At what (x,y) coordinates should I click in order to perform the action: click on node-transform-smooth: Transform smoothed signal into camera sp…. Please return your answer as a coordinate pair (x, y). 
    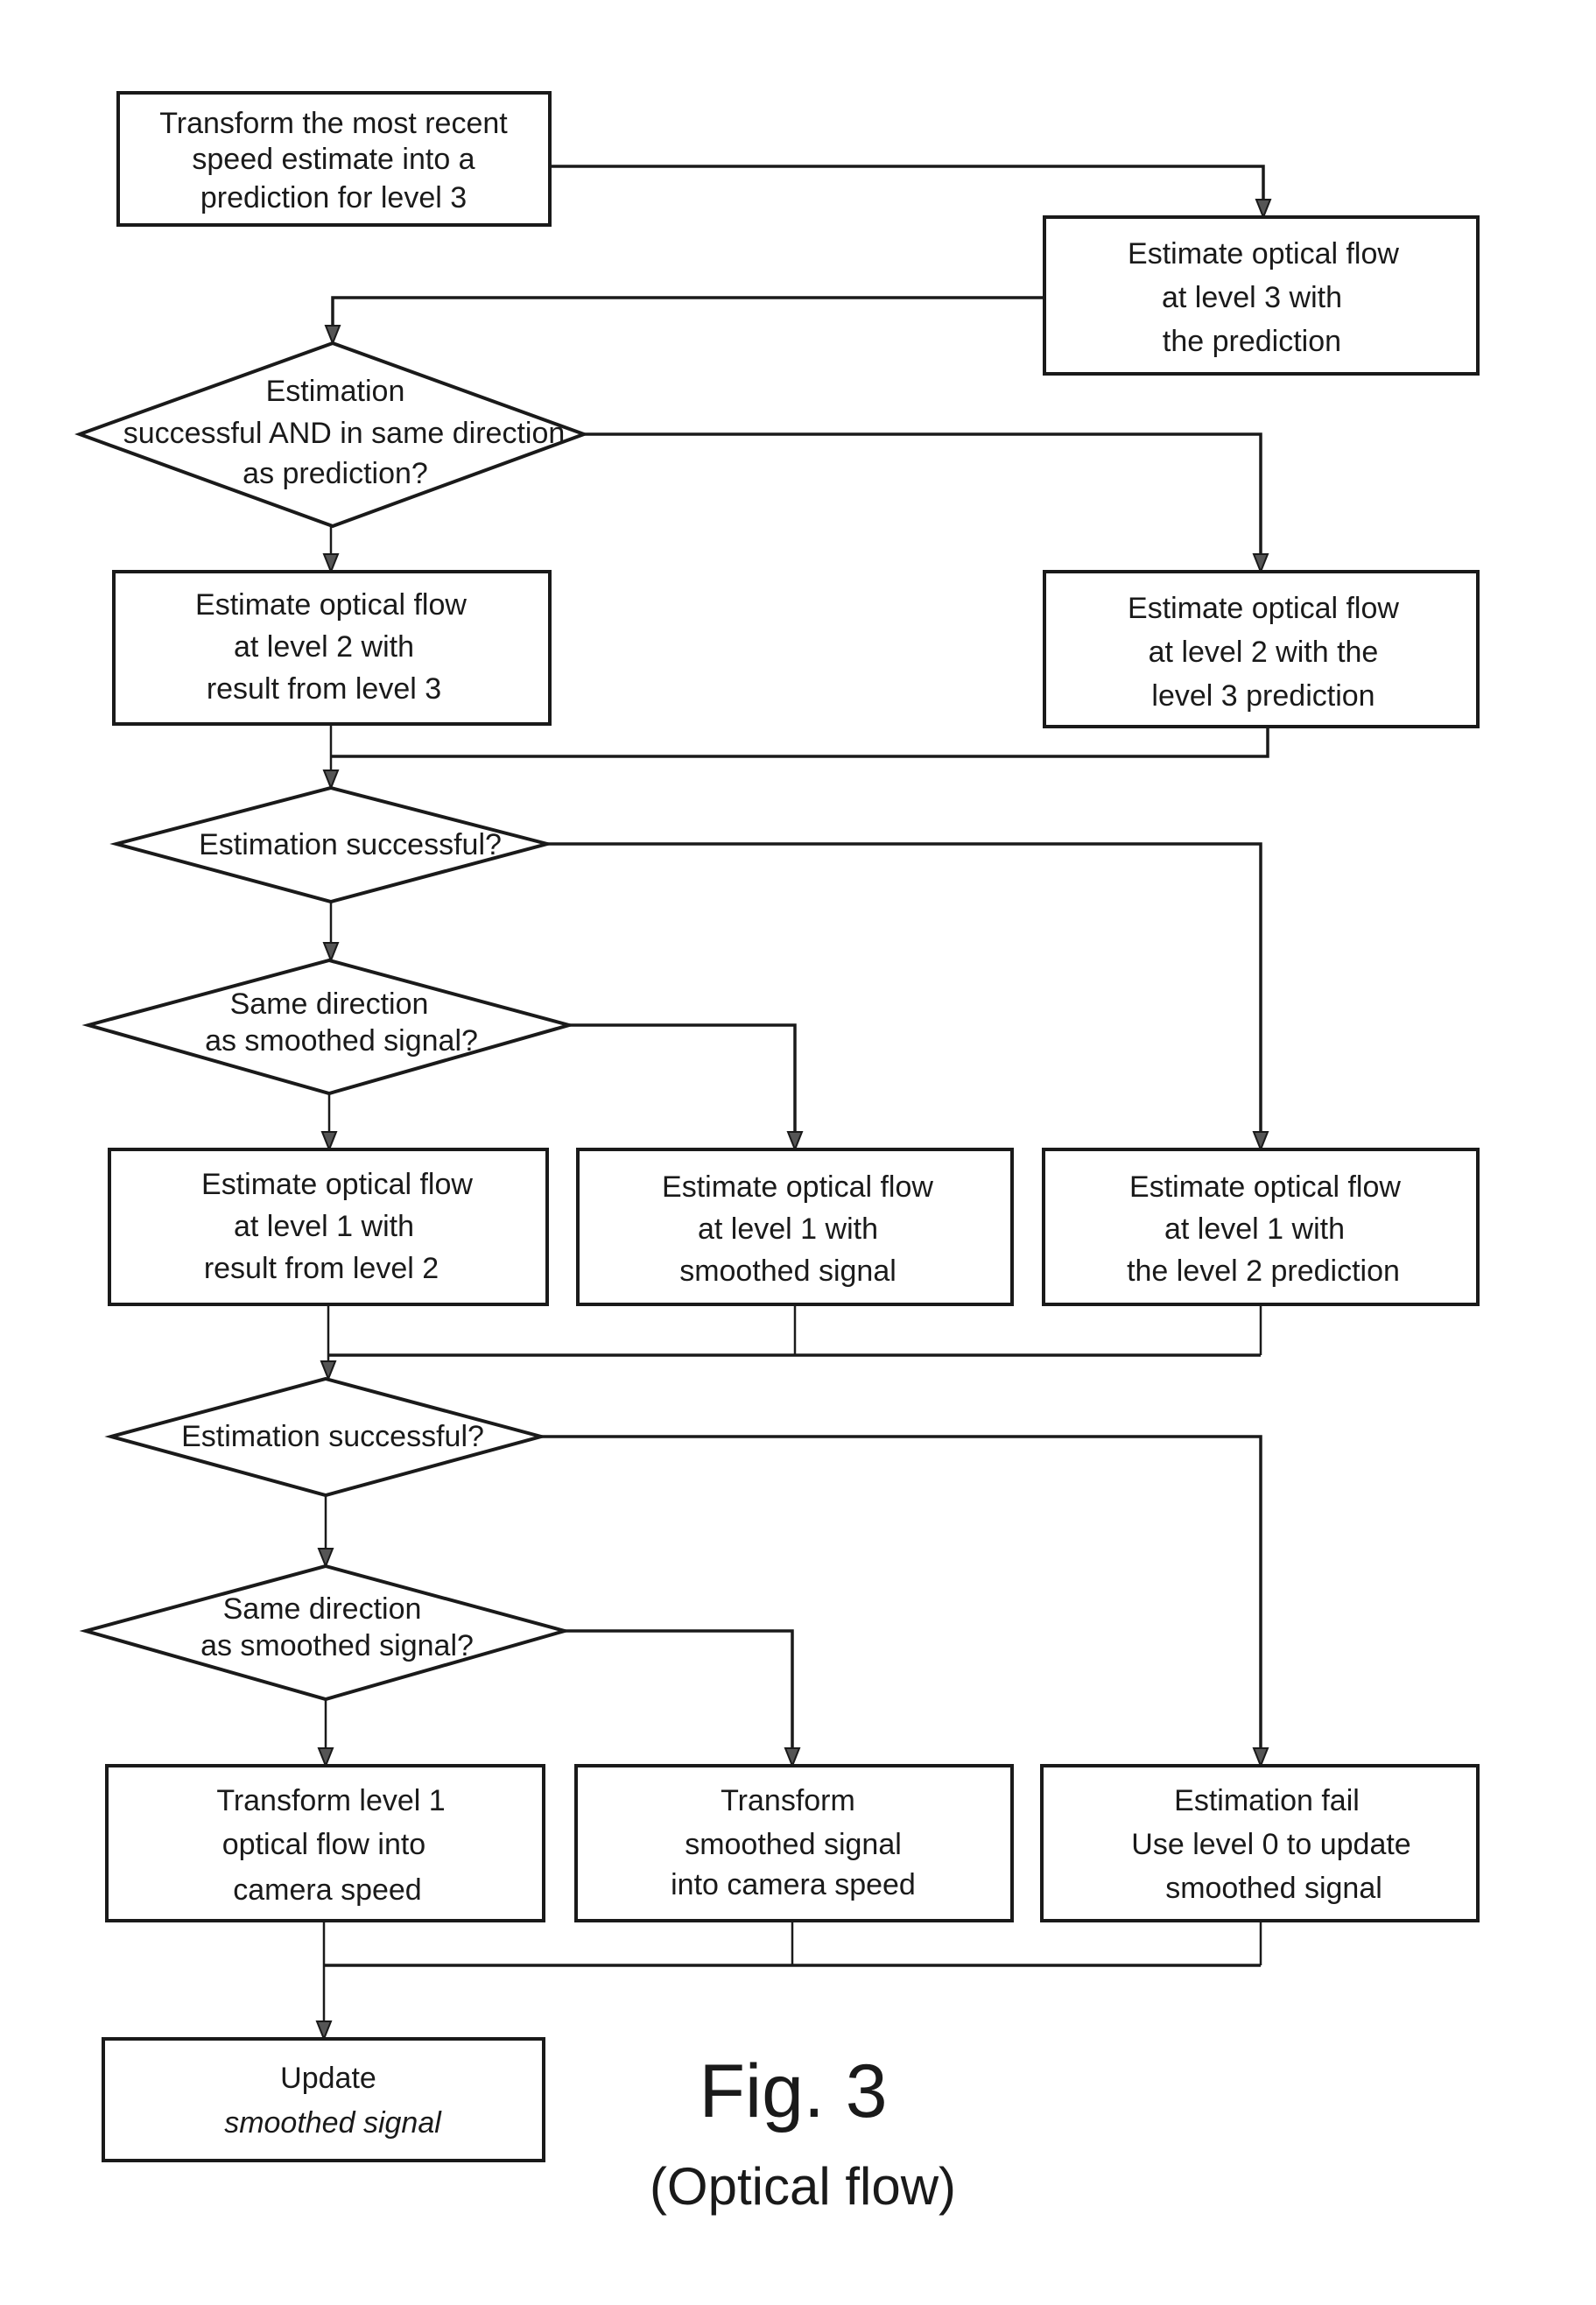
    Looking at the image, I should click on (794, 1843).